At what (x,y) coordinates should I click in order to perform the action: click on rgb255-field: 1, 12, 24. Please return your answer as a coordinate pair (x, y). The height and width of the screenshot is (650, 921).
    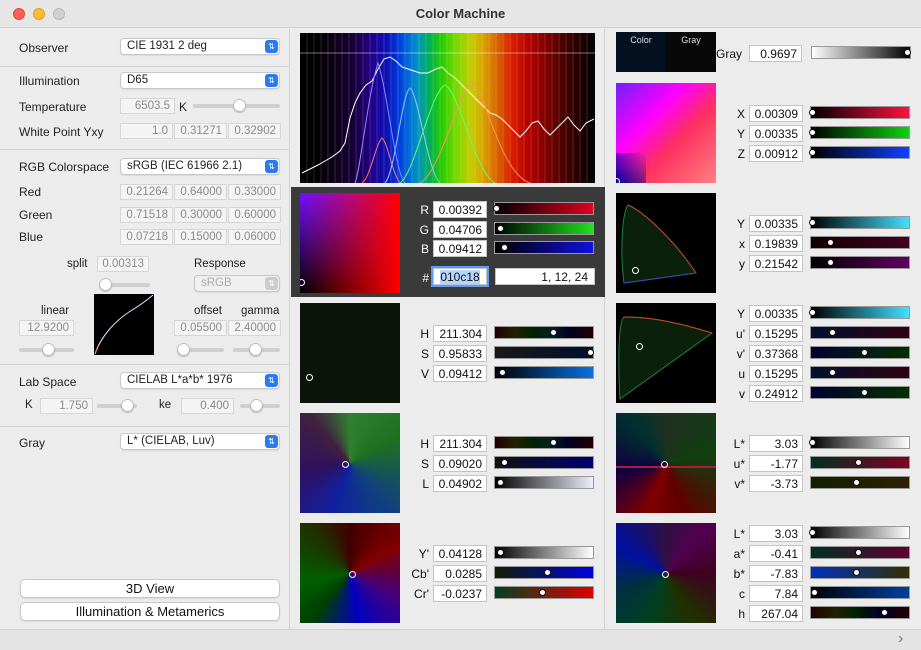
    Looking at the image, I should click on (545, 276).